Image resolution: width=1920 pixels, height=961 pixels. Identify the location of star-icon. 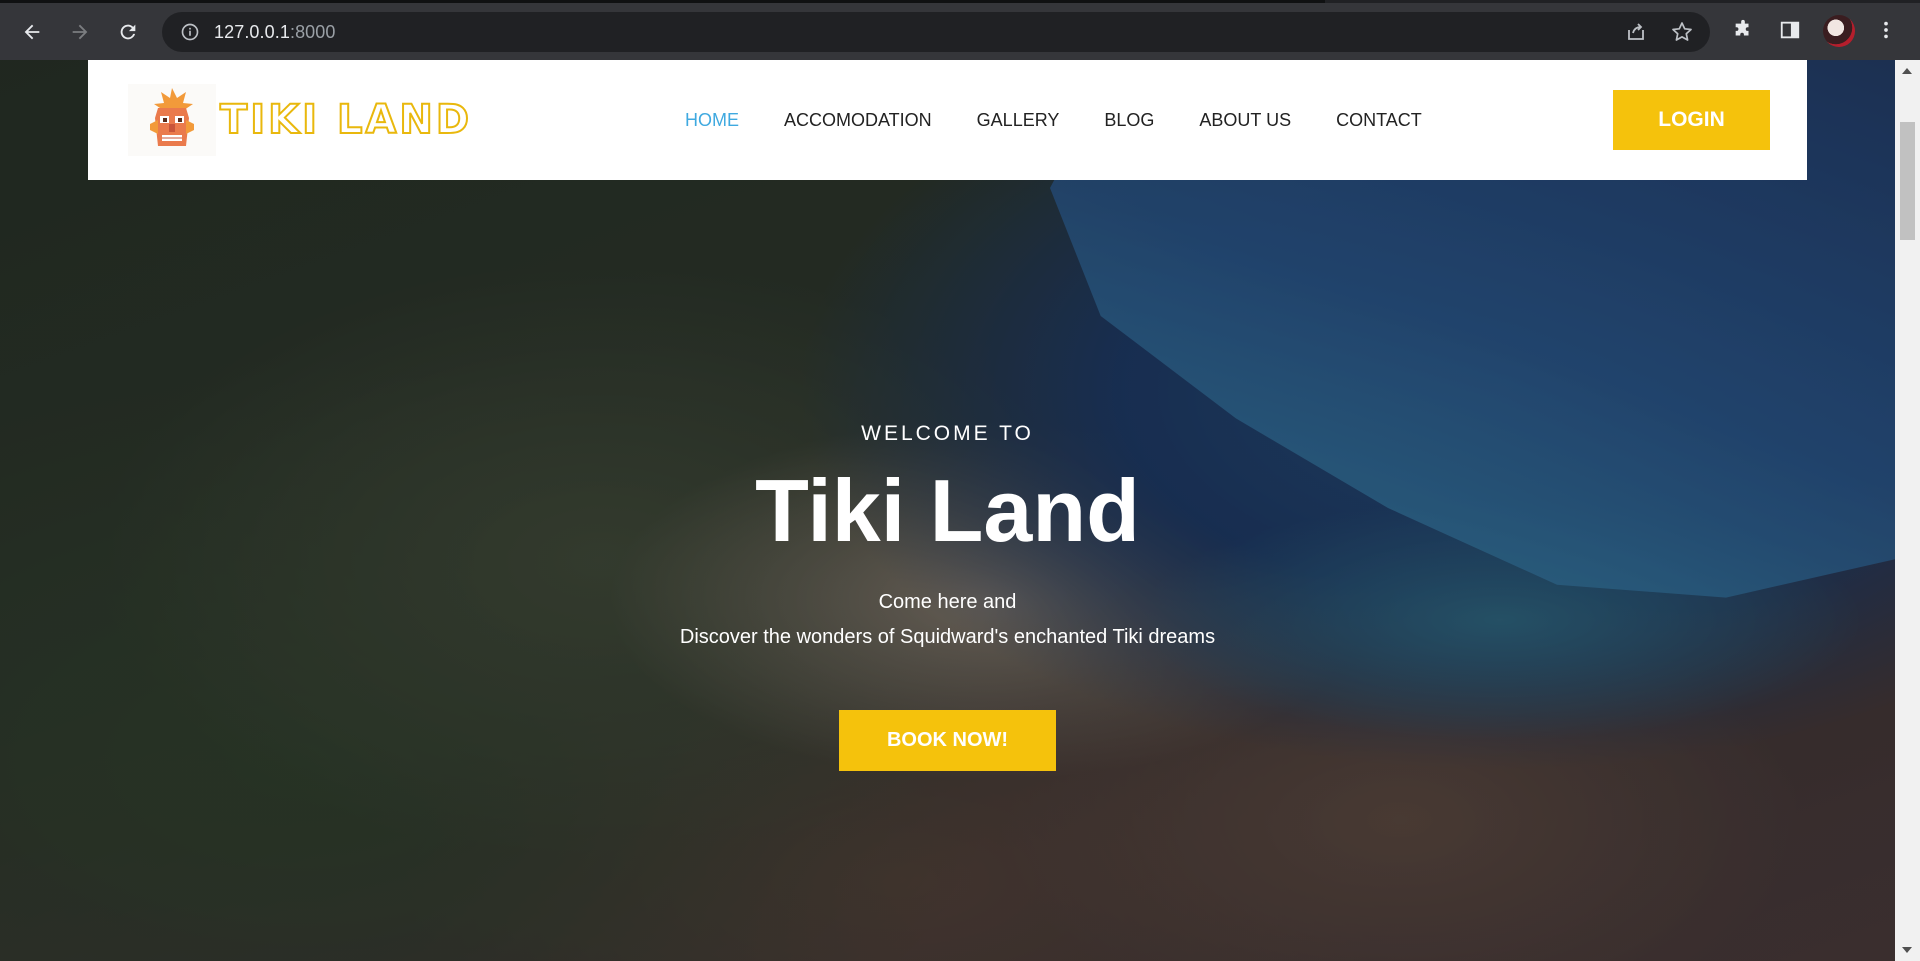
(1682, 32).